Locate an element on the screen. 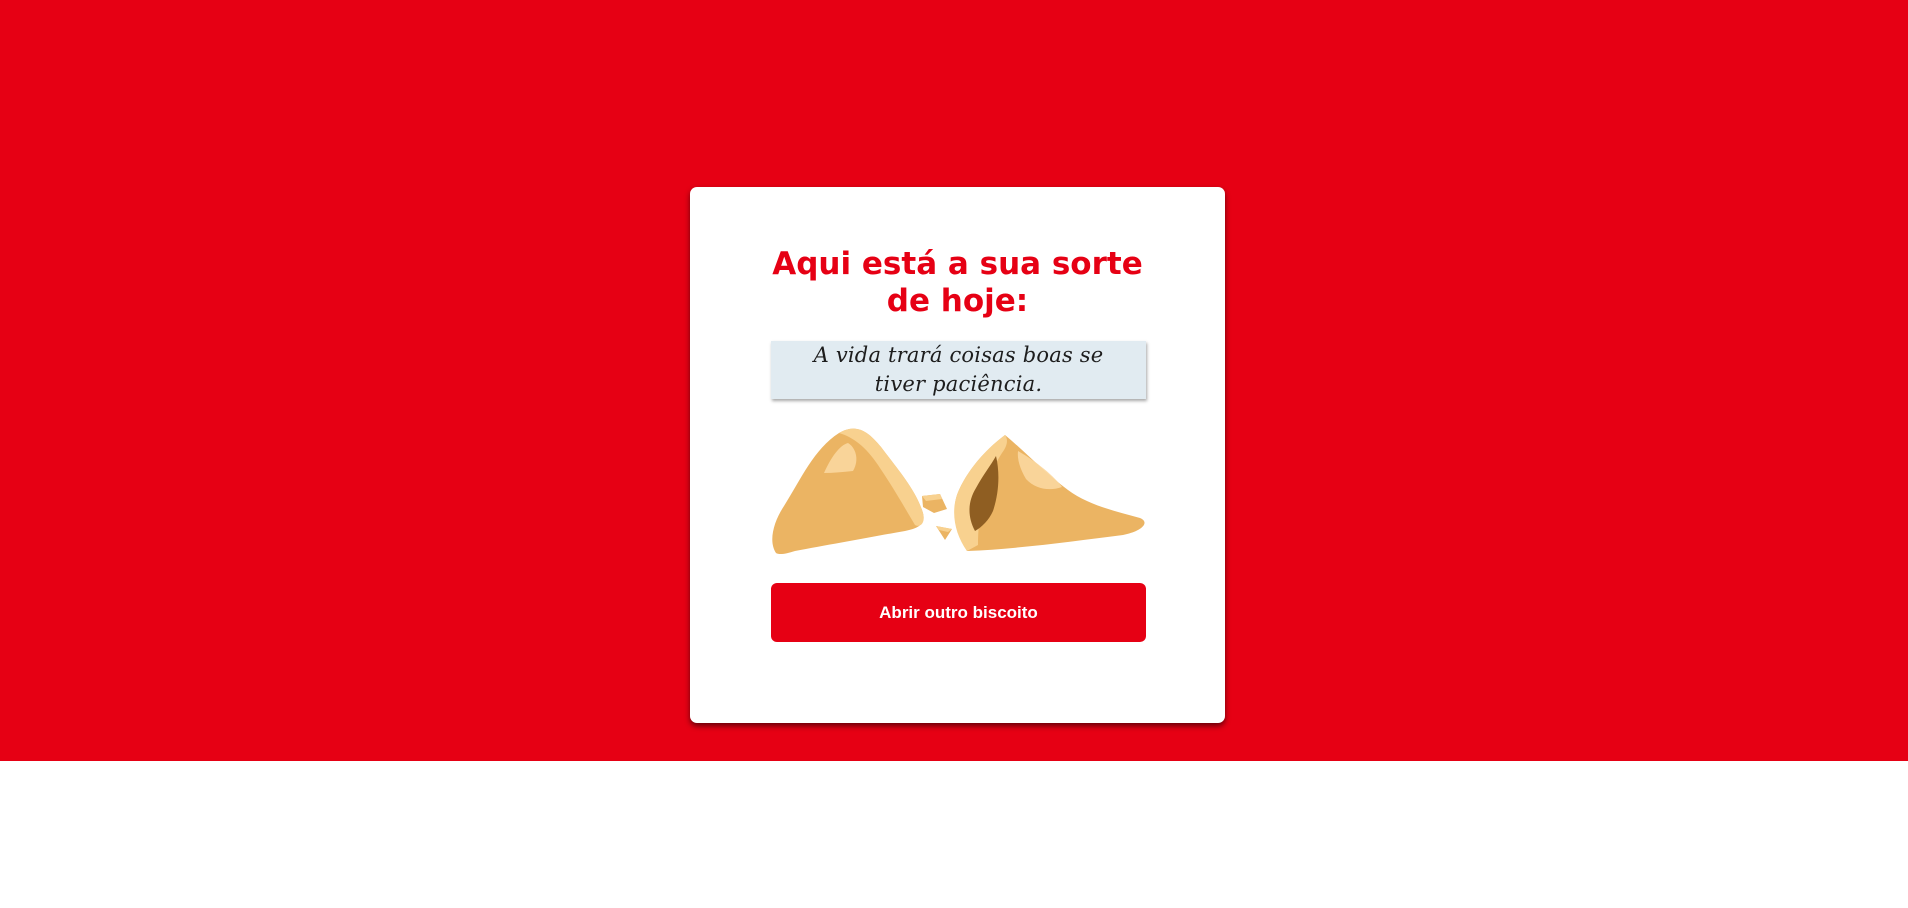 The width and height of the screenshot is (1908, 908). broken-fortune-cookie-icon is located at coordinates (959, 493).